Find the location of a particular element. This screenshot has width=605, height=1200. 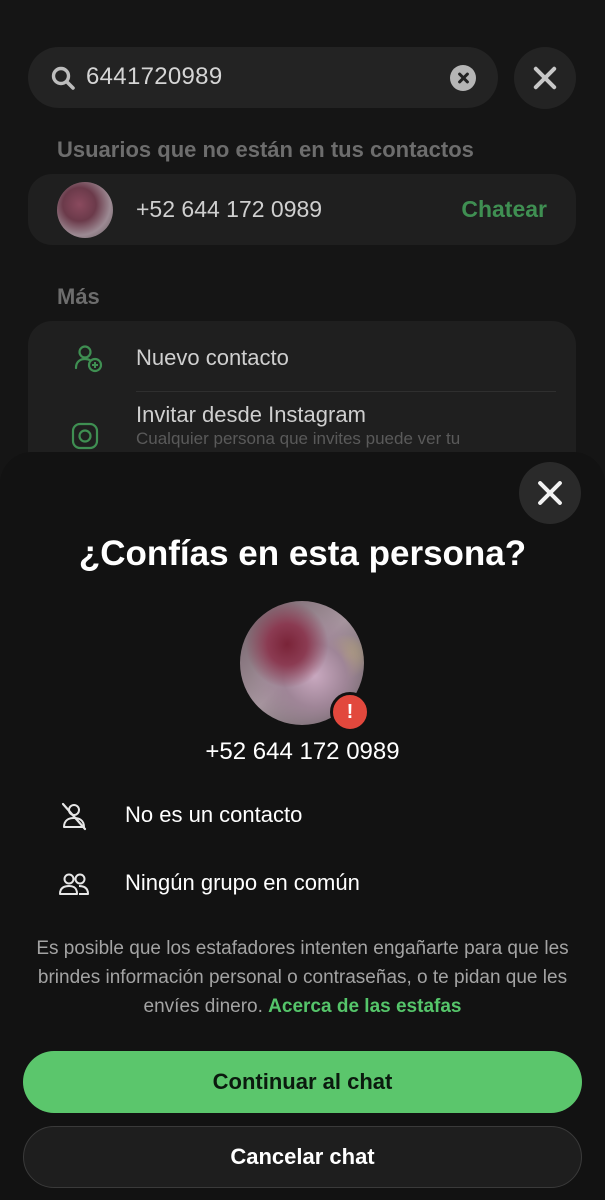

close-search-button is located at coordinates (545, 78).